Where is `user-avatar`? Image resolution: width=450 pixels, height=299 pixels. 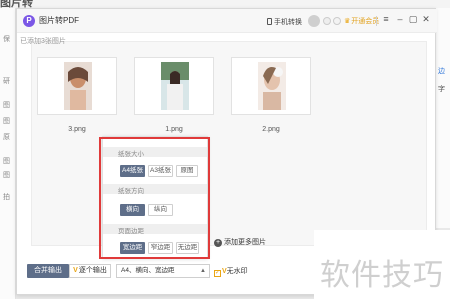
user-avatar is located at coordinates (314, 21).